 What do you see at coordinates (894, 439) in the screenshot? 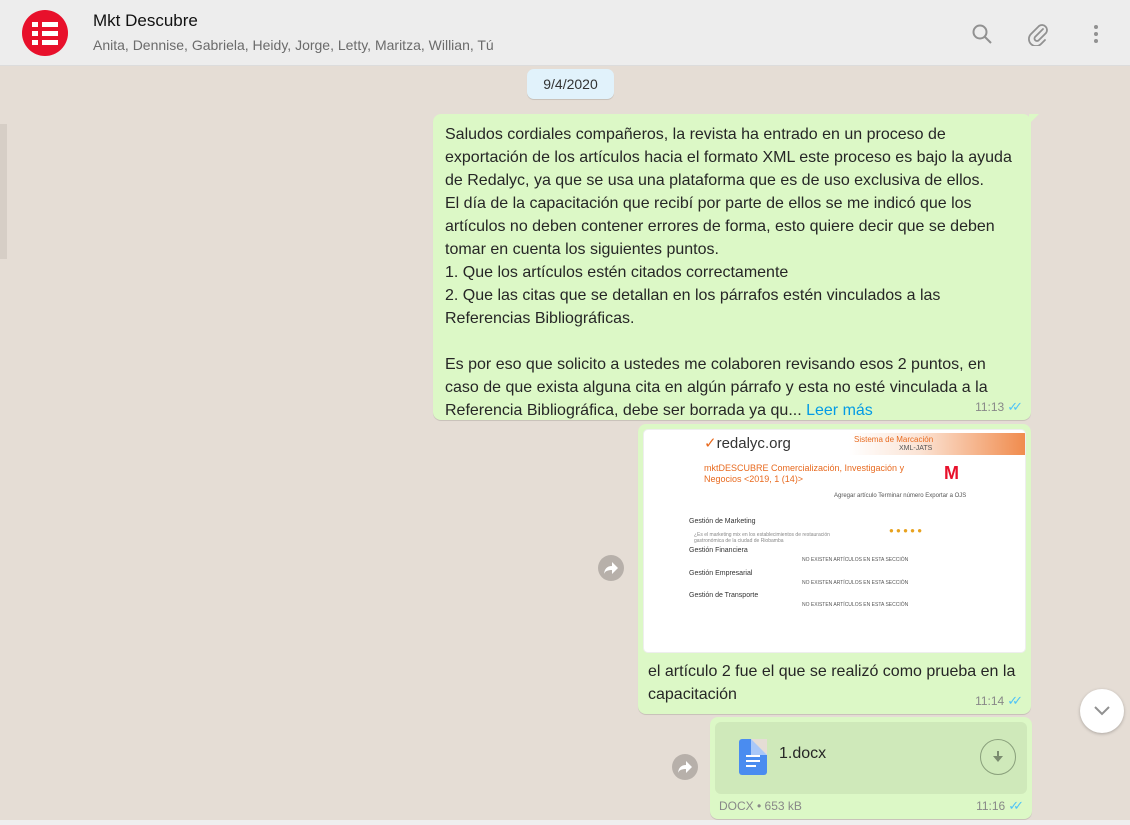
I see `system-label: Sistema de Marcación` at bounding box center [894, 439].